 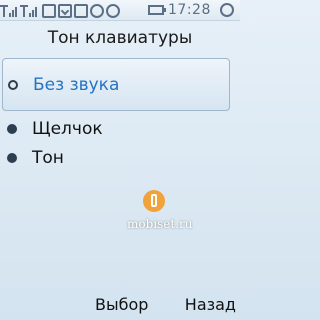 I want to click on option-tone: Тон, so click(x=120, y=158).